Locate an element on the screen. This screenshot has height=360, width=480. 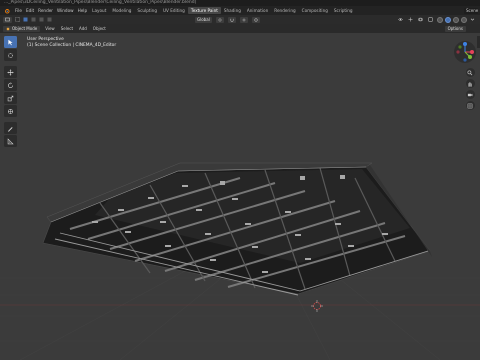
annotate-pencil-icon is located at coordinates (10, 129).